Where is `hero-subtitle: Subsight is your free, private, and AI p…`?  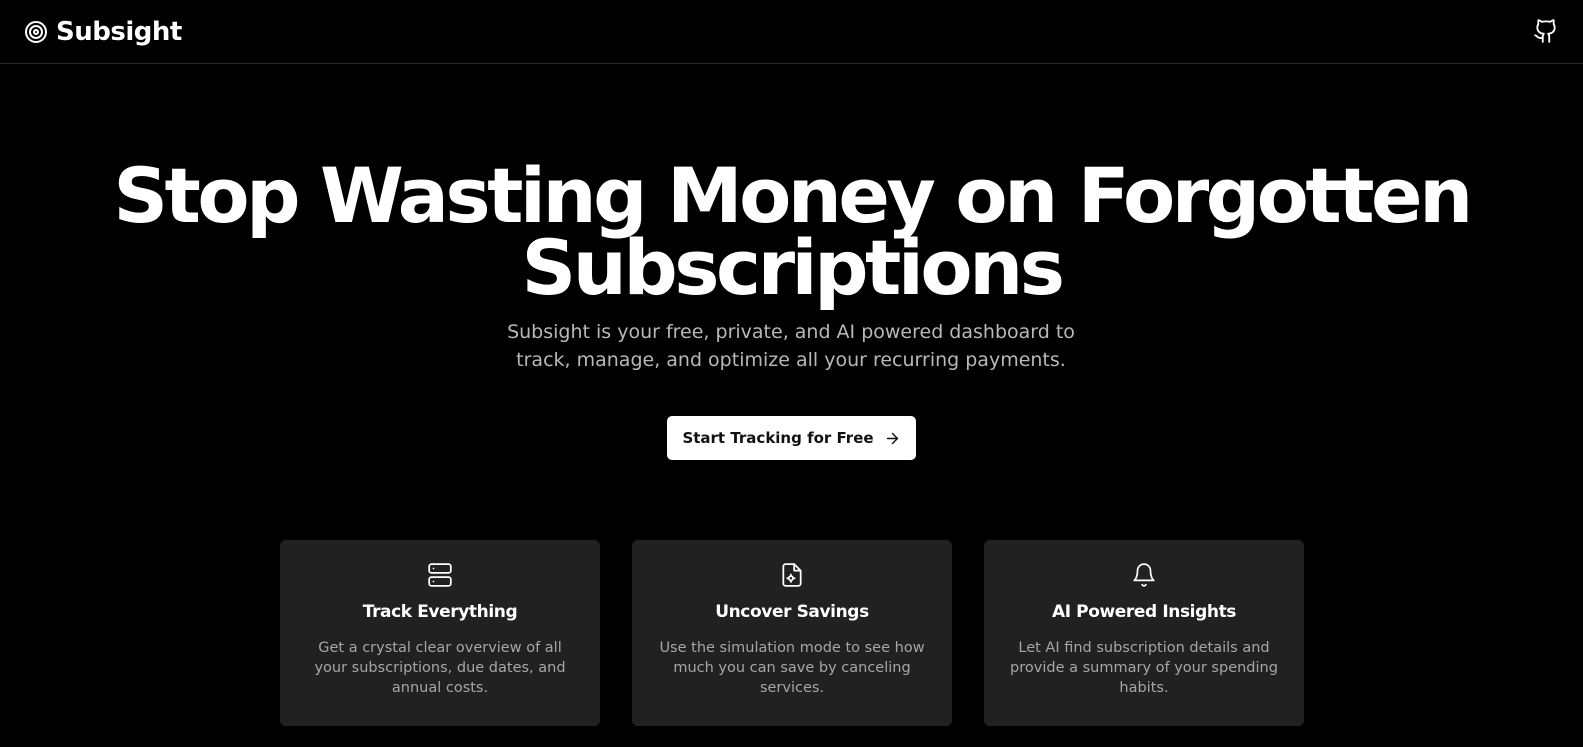
hero-subtitle: Subsight is your free, private, and AI p… is located at coordinates (791, 346).